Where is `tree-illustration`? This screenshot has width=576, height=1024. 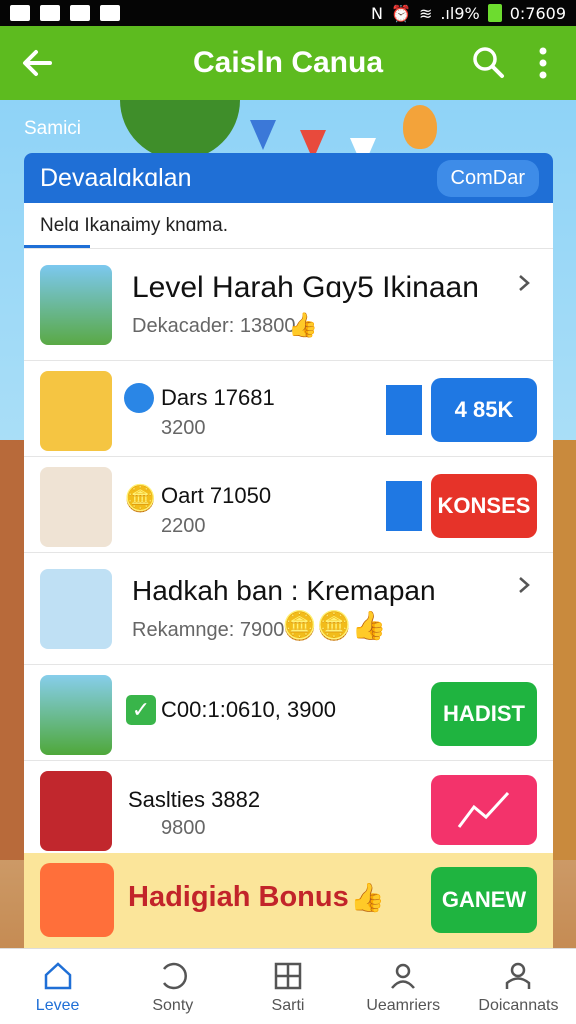 tree-illustration is located at coordinates (180, 130).